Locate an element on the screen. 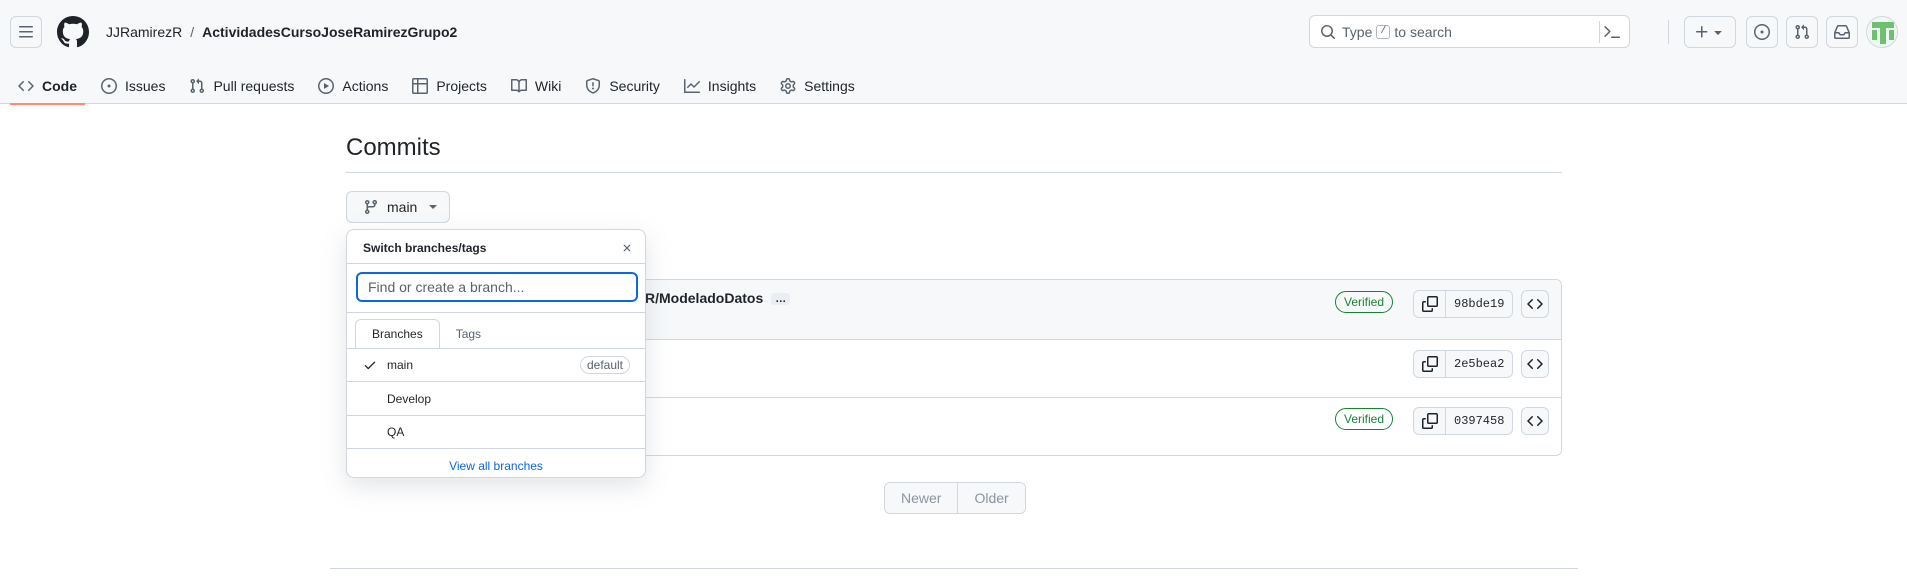 Image resolution: width=1907 pixels, height=587 pixels. menu-button is located at coordinates (26, 32).